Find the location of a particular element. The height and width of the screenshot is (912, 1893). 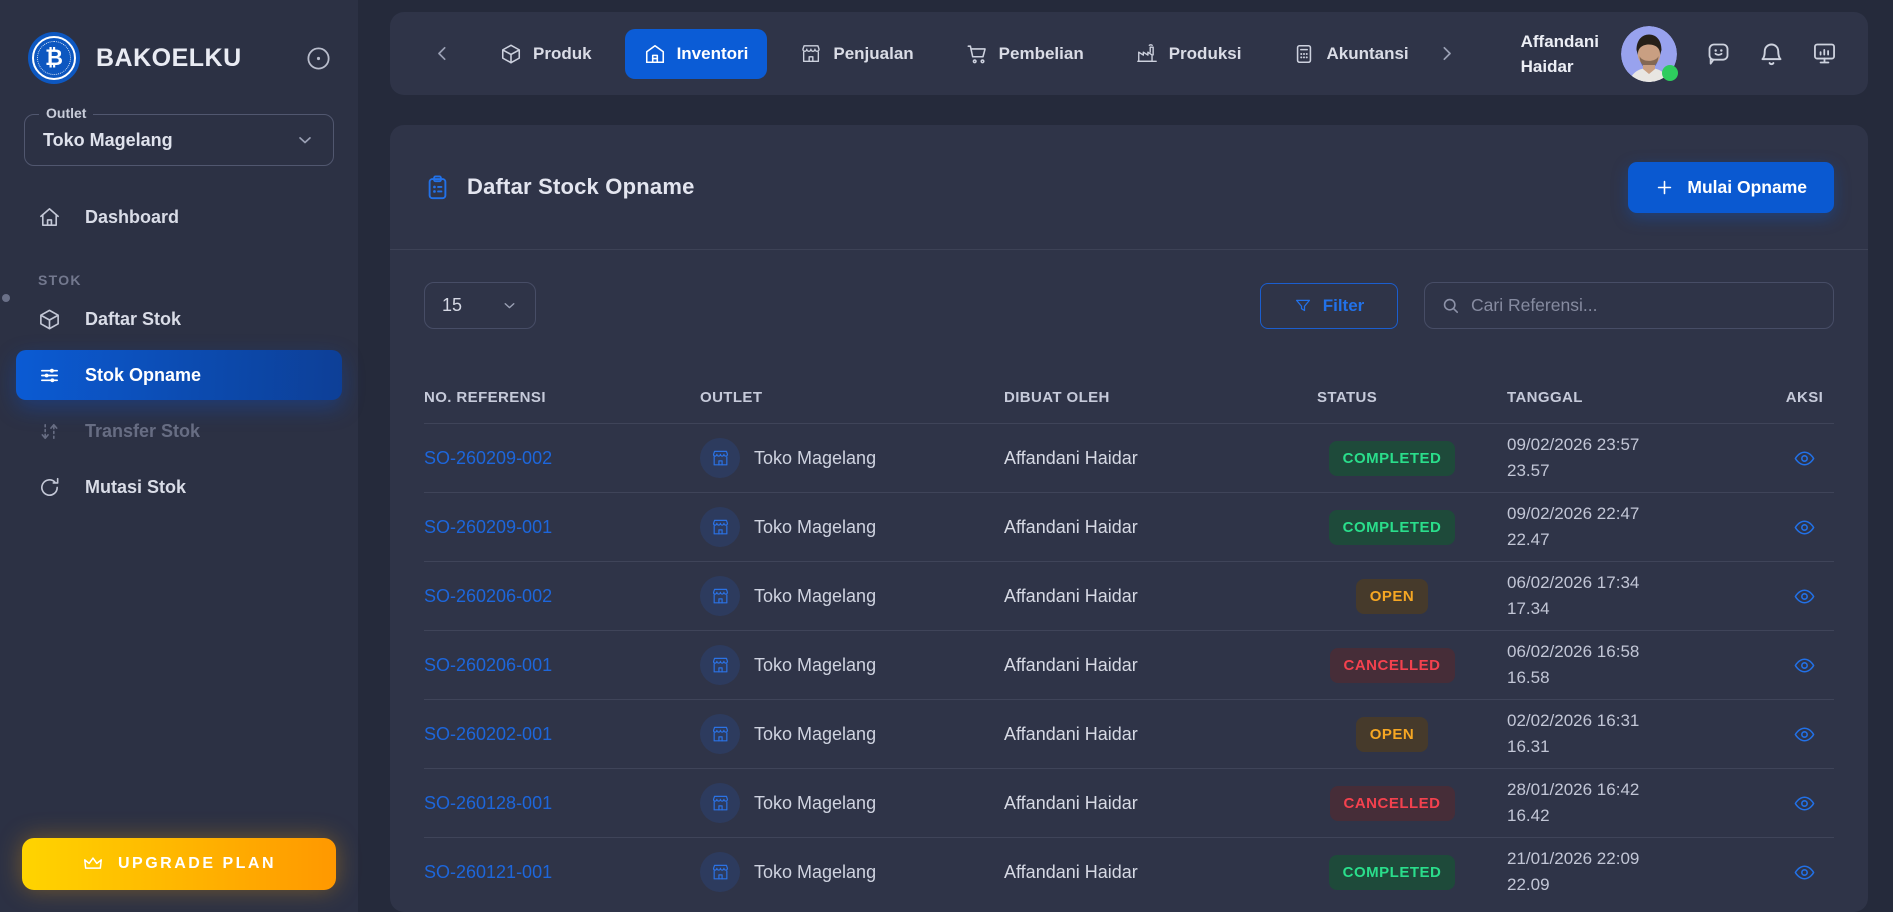

reference-link: SO-260121-001 is located at coordinates (562, 872).